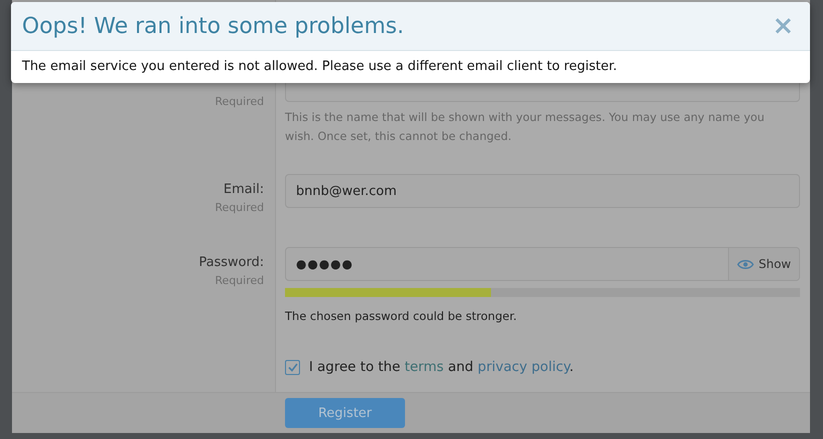 This screenshot has width=823, height=439. Describe the element at coordinates (525, 127) in the screenshot. I see `field-hint: This is the name that will be shown with your messages. You may use any name you wish. Once set, this cannot be changed.` at that location.